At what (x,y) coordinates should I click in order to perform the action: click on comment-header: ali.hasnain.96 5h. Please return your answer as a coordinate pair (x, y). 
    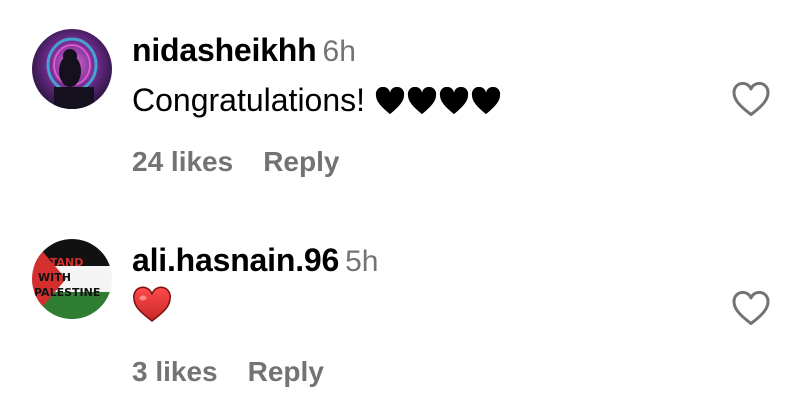
    Looking at the image, I should click on (255, 263).